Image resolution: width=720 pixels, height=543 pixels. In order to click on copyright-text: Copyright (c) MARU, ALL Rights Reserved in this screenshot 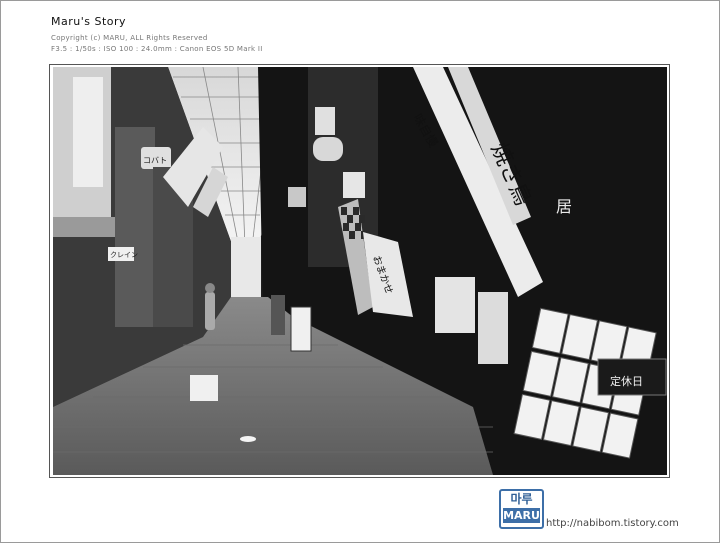, I will do `click(129, 38)`.